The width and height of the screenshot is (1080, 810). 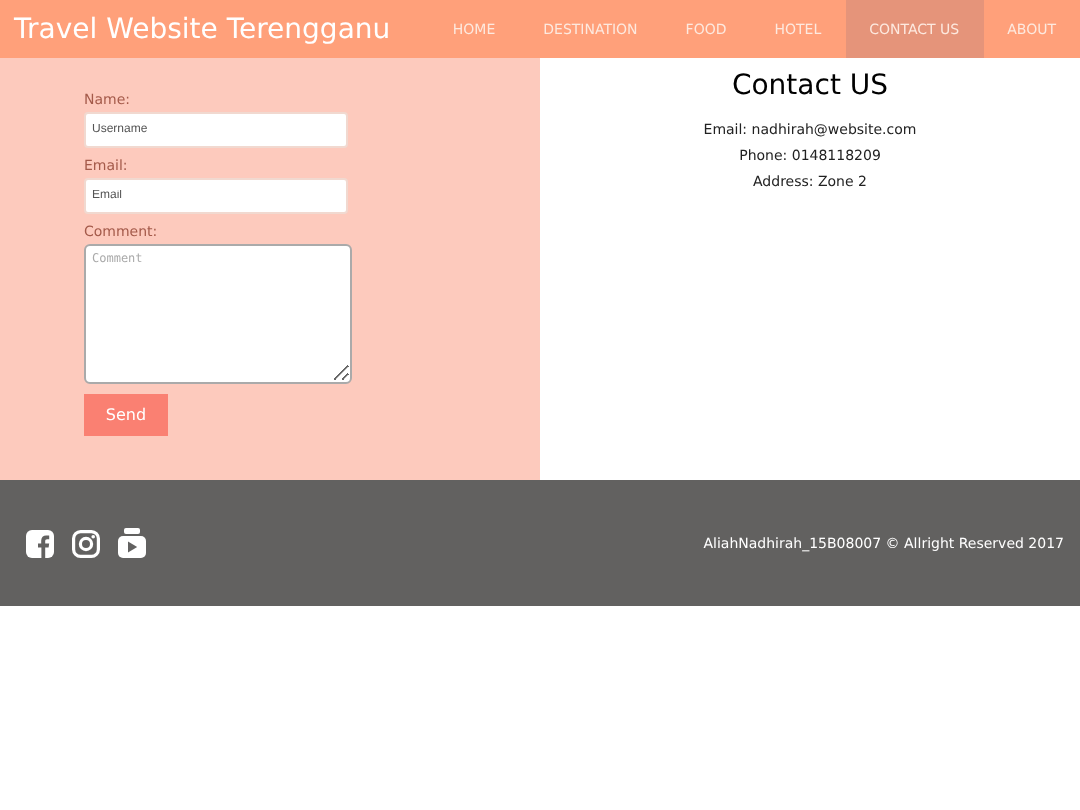 I want to click on facebook-icon, so click(x=40, y=543).